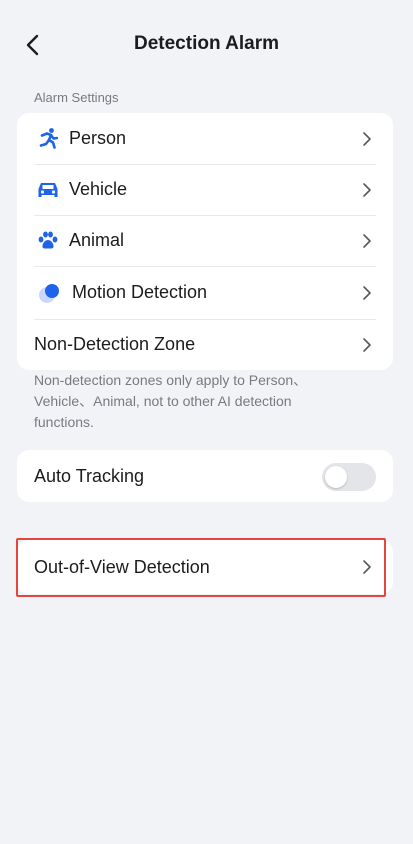 This screenshot has width=413, height=844. What do you see at coordinates (48, 190) in the screenshot?
I see `car-icon` at bounding box center [48, 190].